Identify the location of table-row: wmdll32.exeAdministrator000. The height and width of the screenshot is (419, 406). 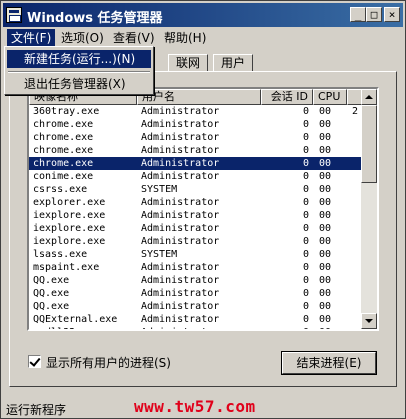
(196, 327).